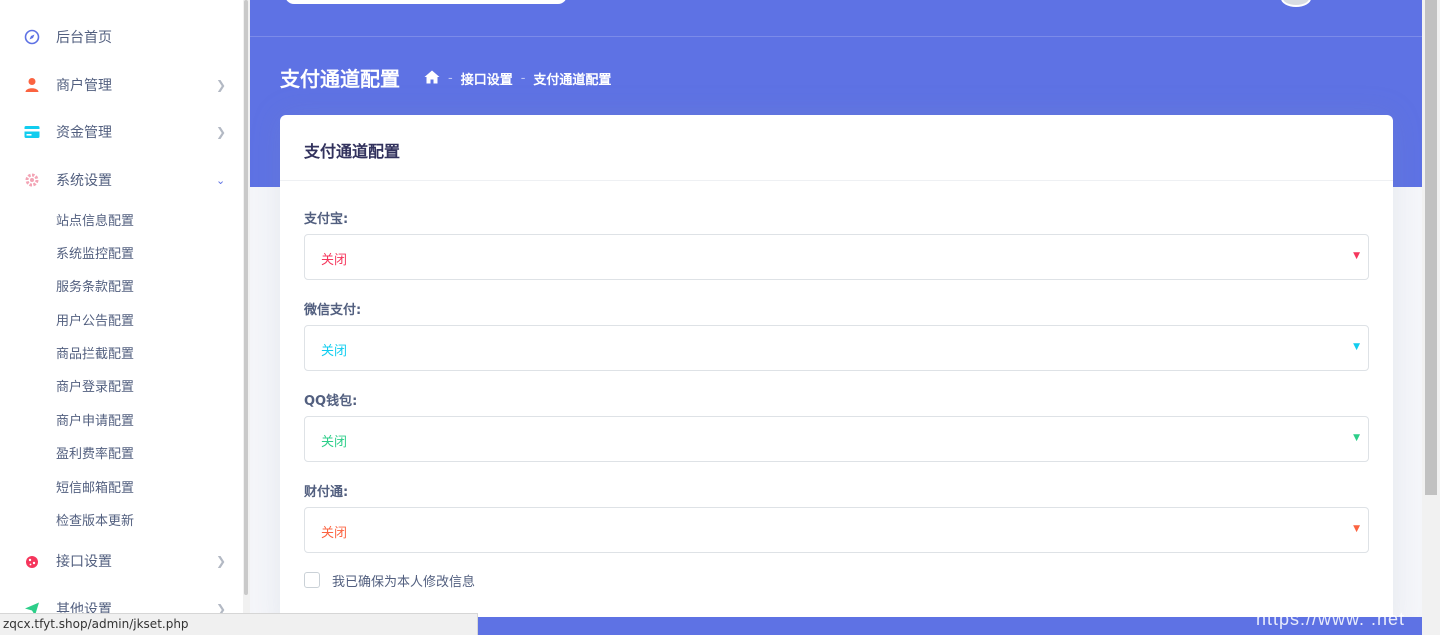 Image resolution: width=1440 pixels, height=635 pixels. What do you see at coordinates (122, 132) in the screenshot?
I see `sidebar-item-funds: 资金管理 ❯` at bounding box center [122, 132].